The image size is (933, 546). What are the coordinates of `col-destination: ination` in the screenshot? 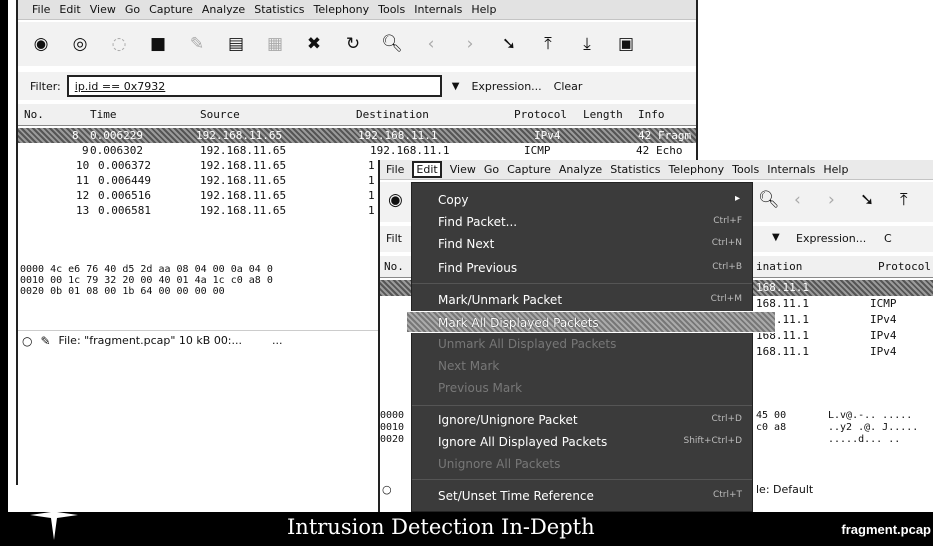 It's located at (779, 266).